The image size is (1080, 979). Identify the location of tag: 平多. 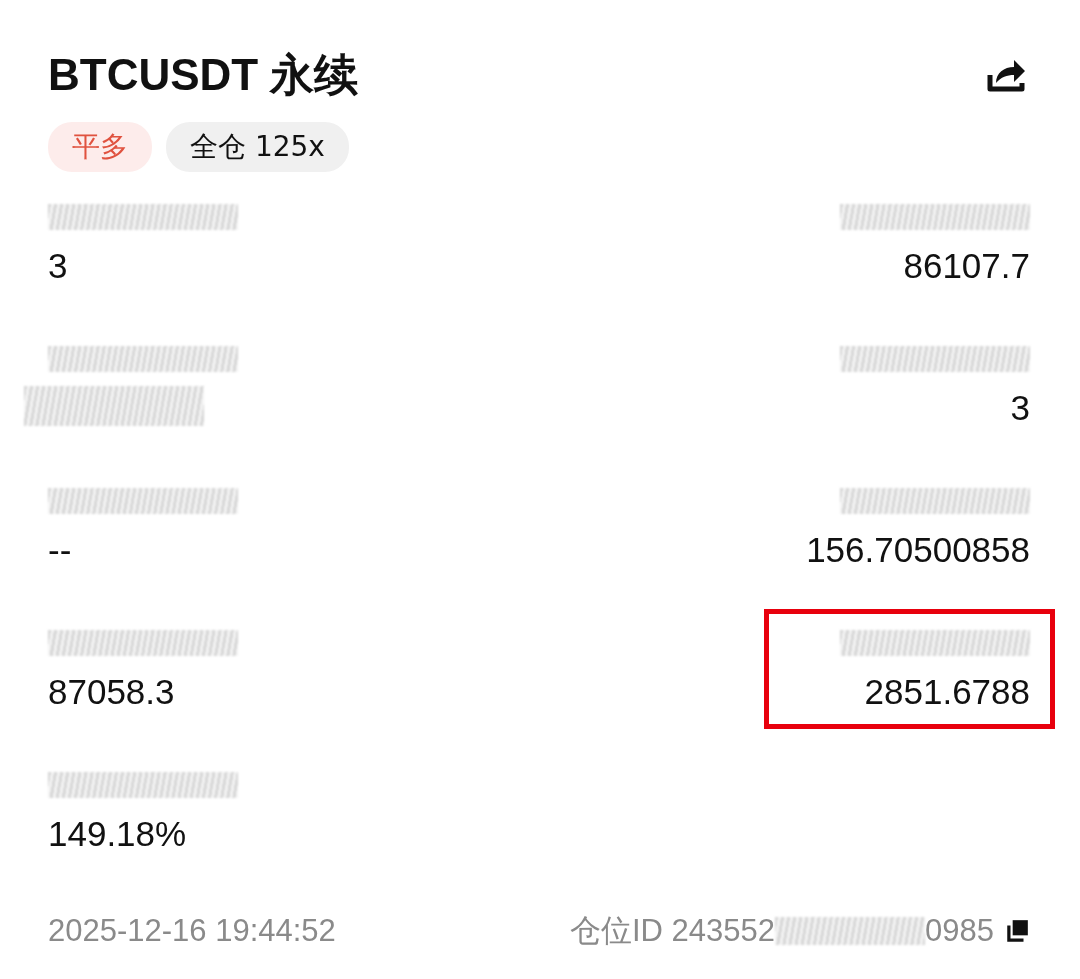
(100, 147).